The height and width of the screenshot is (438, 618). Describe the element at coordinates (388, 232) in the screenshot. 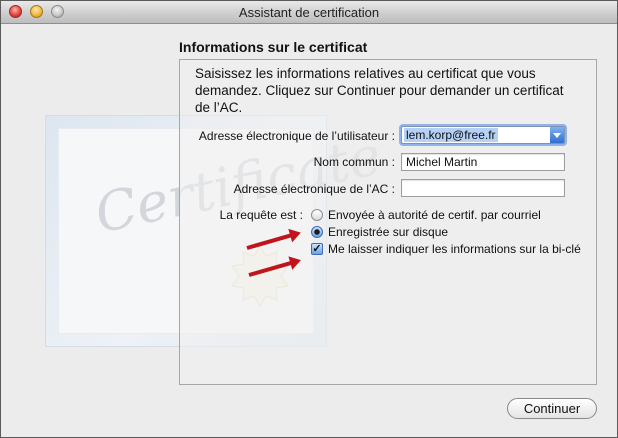

I see `radio-save-disk-label: Enregistrée sur disque` at that location.